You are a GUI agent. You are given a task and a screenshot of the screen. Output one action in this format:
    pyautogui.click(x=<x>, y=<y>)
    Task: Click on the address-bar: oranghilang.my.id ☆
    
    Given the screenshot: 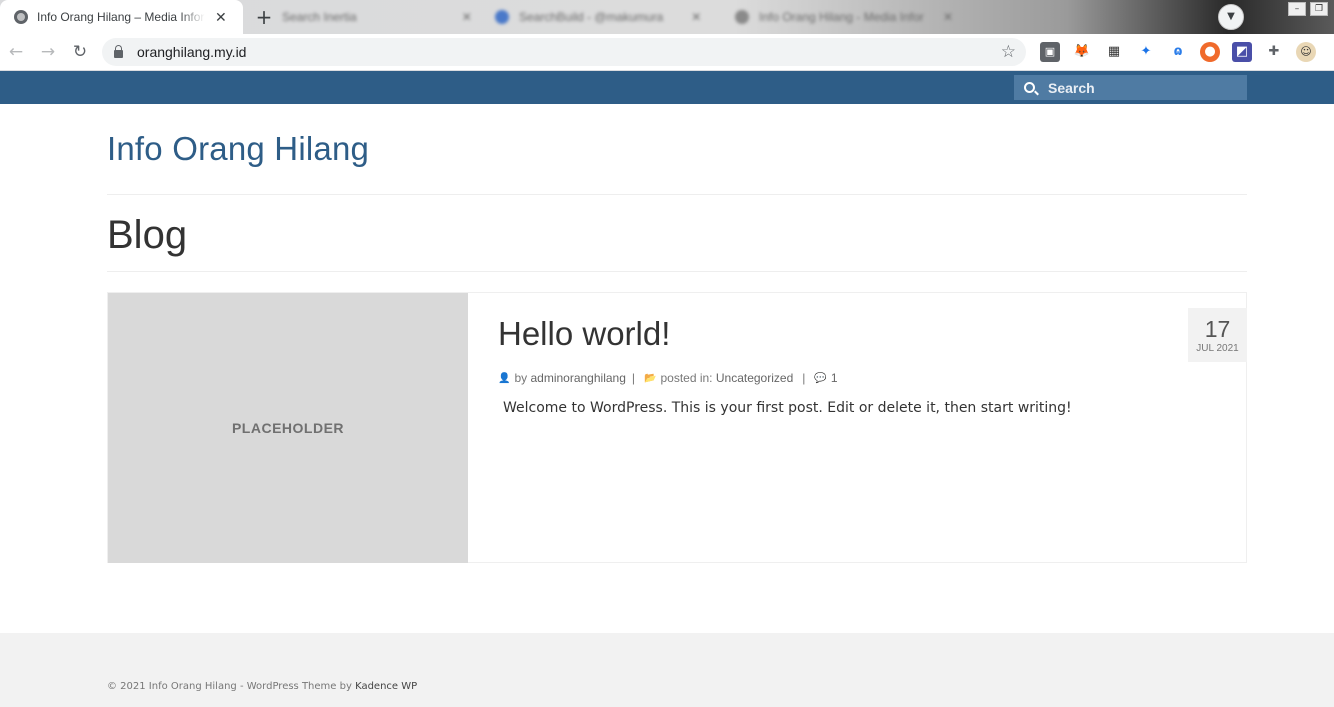 What is the action you would take?
    pyautogui.click(x=564, y=52)
    